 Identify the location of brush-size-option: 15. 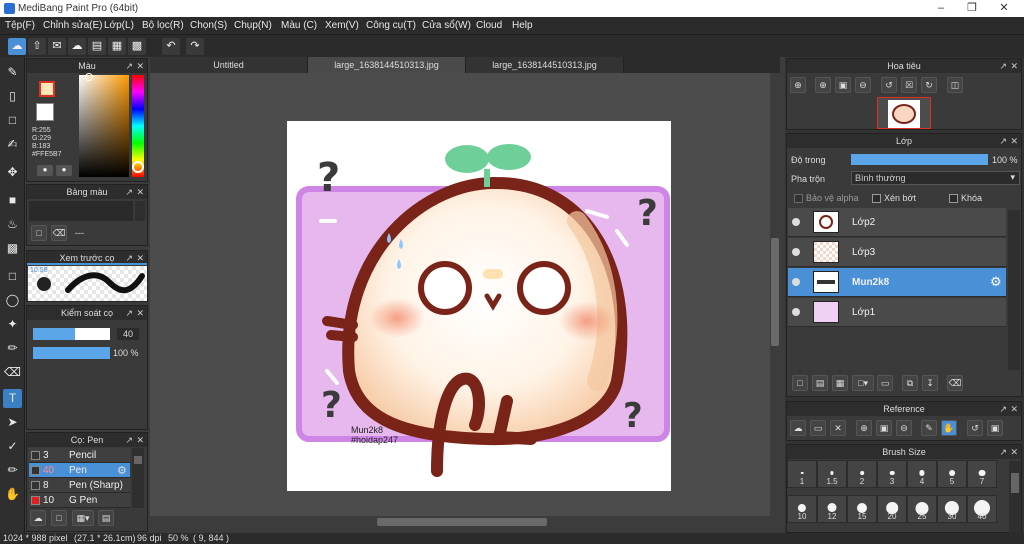
(862, 509).